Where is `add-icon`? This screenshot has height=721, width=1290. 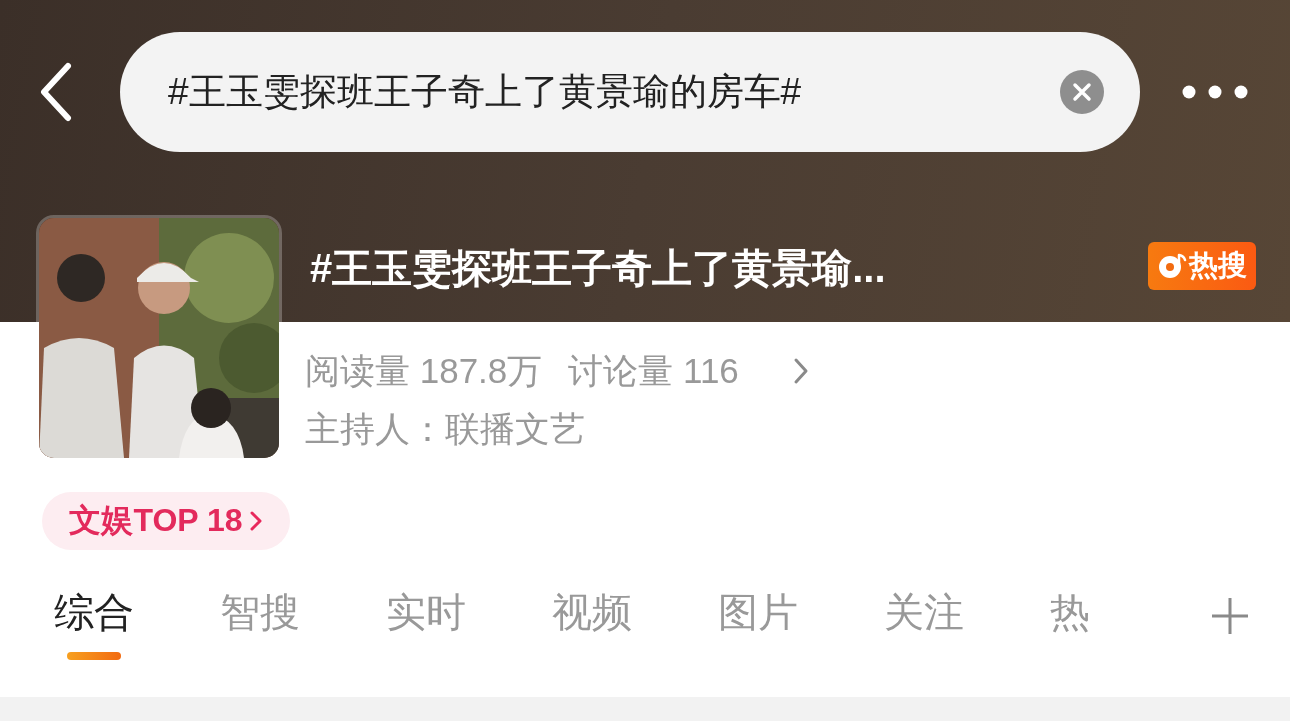 add-icon is located at coordinates (1230, 616).